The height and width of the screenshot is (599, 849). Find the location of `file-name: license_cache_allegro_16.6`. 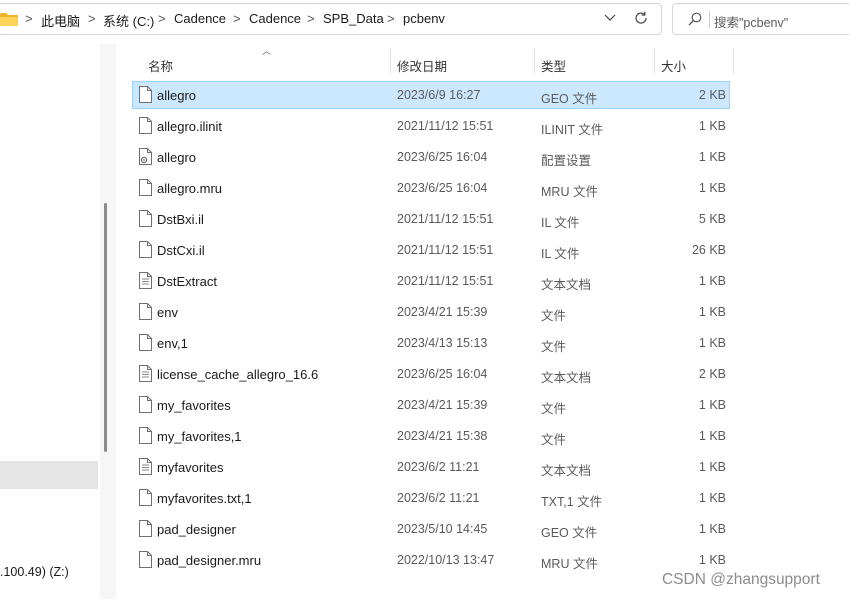

file-name: license_cache_allegro_16.6 is located at coordinates (238, 374).